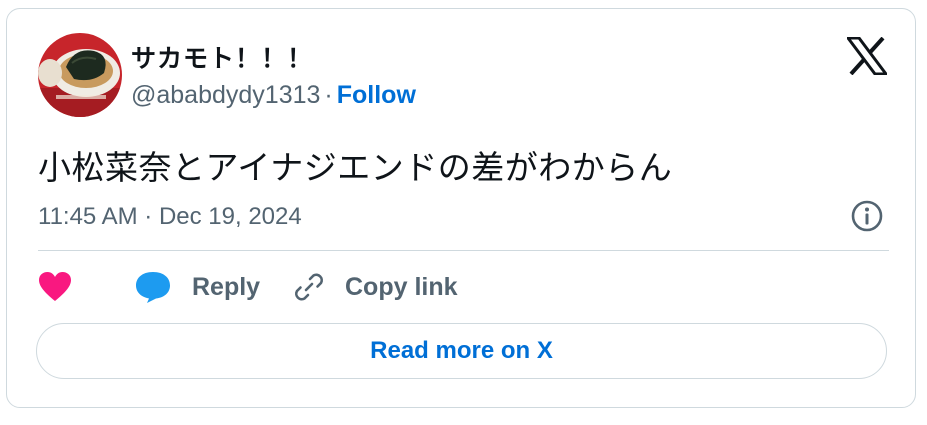 The width and height of the screenshot is (927, 425). What do you see at coordinates (867, 216) in the screenshot?
I see `info-icon` at bounding box center [867, 216].